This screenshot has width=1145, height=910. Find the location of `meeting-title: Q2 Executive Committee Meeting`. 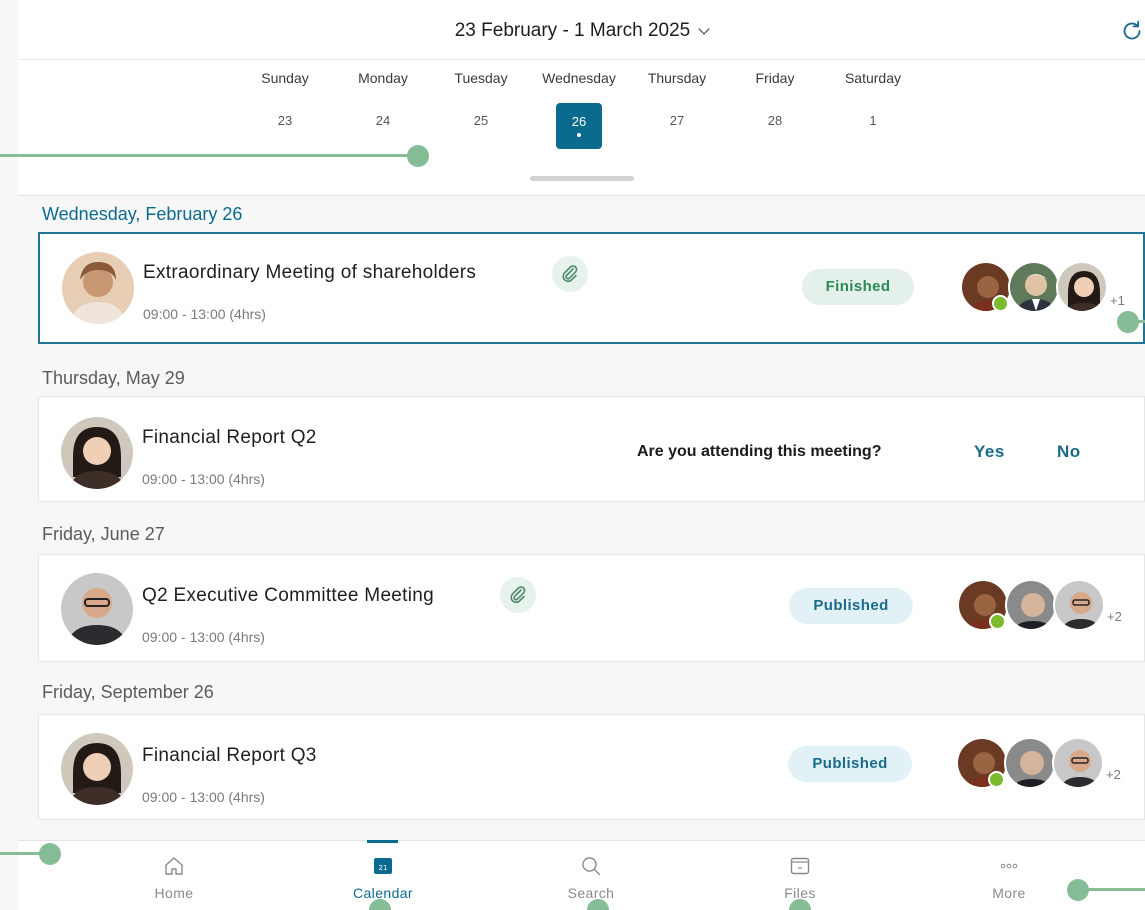

meeting-title: Q2 Executive Committee Meeting is located at coordinates (288, 595).